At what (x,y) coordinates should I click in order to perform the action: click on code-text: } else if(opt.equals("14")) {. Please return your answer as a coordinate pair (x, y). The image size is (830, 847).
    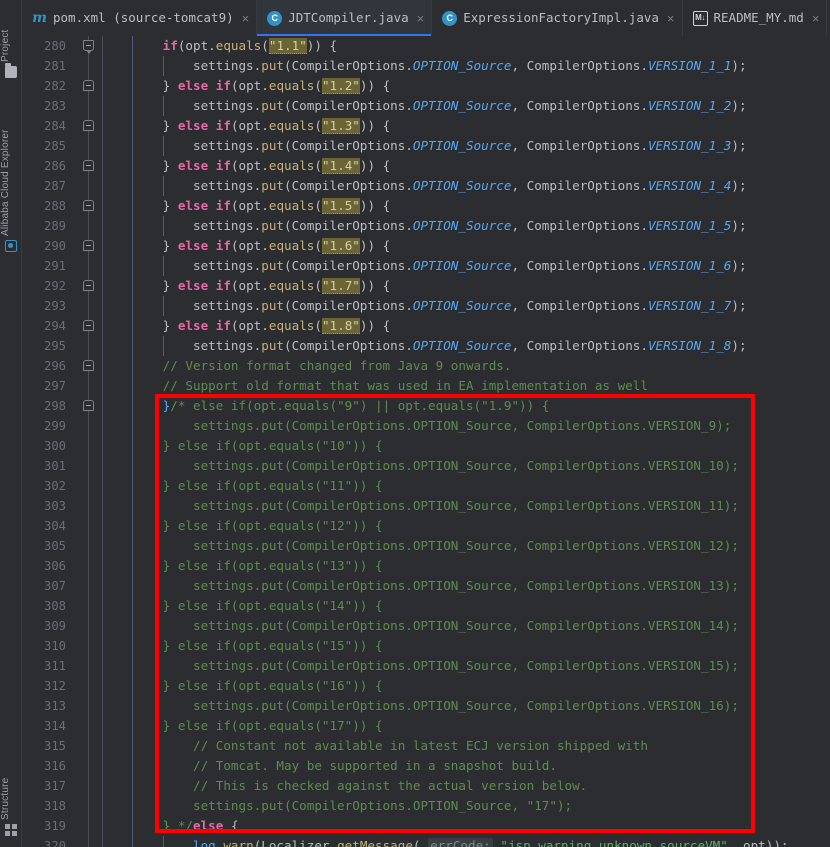
    Looking at the image, I should click on (242, 606).